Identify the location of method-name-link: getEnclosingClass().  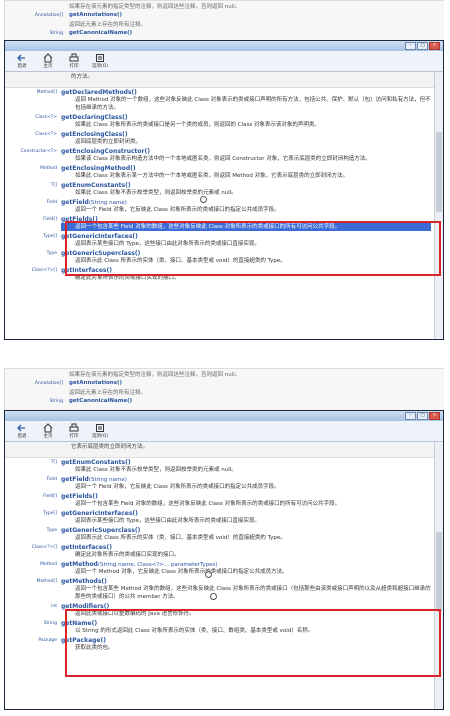
(94, 134).